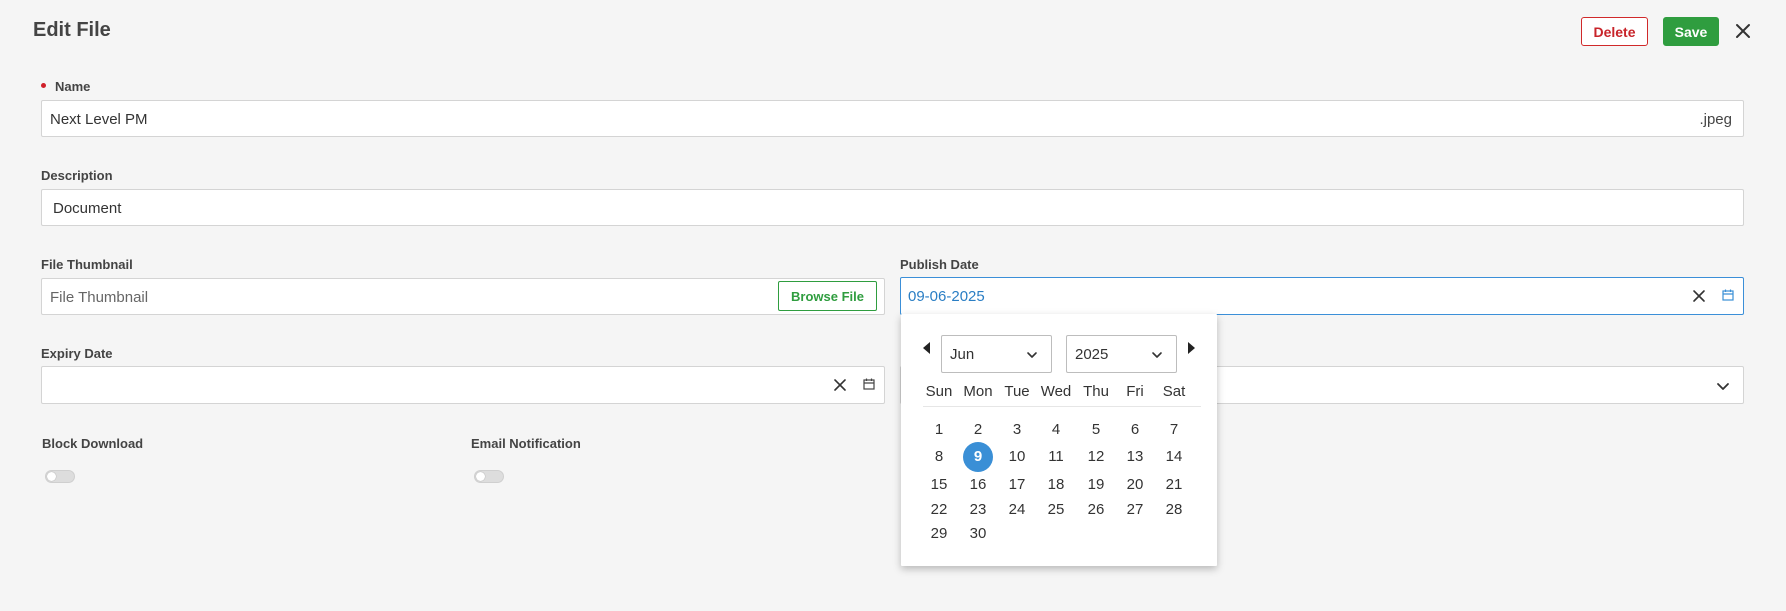 Image resolution: width=1786 pixels, height=611 pixels. I want to click on day-cell: 26, so click(1096, 510).